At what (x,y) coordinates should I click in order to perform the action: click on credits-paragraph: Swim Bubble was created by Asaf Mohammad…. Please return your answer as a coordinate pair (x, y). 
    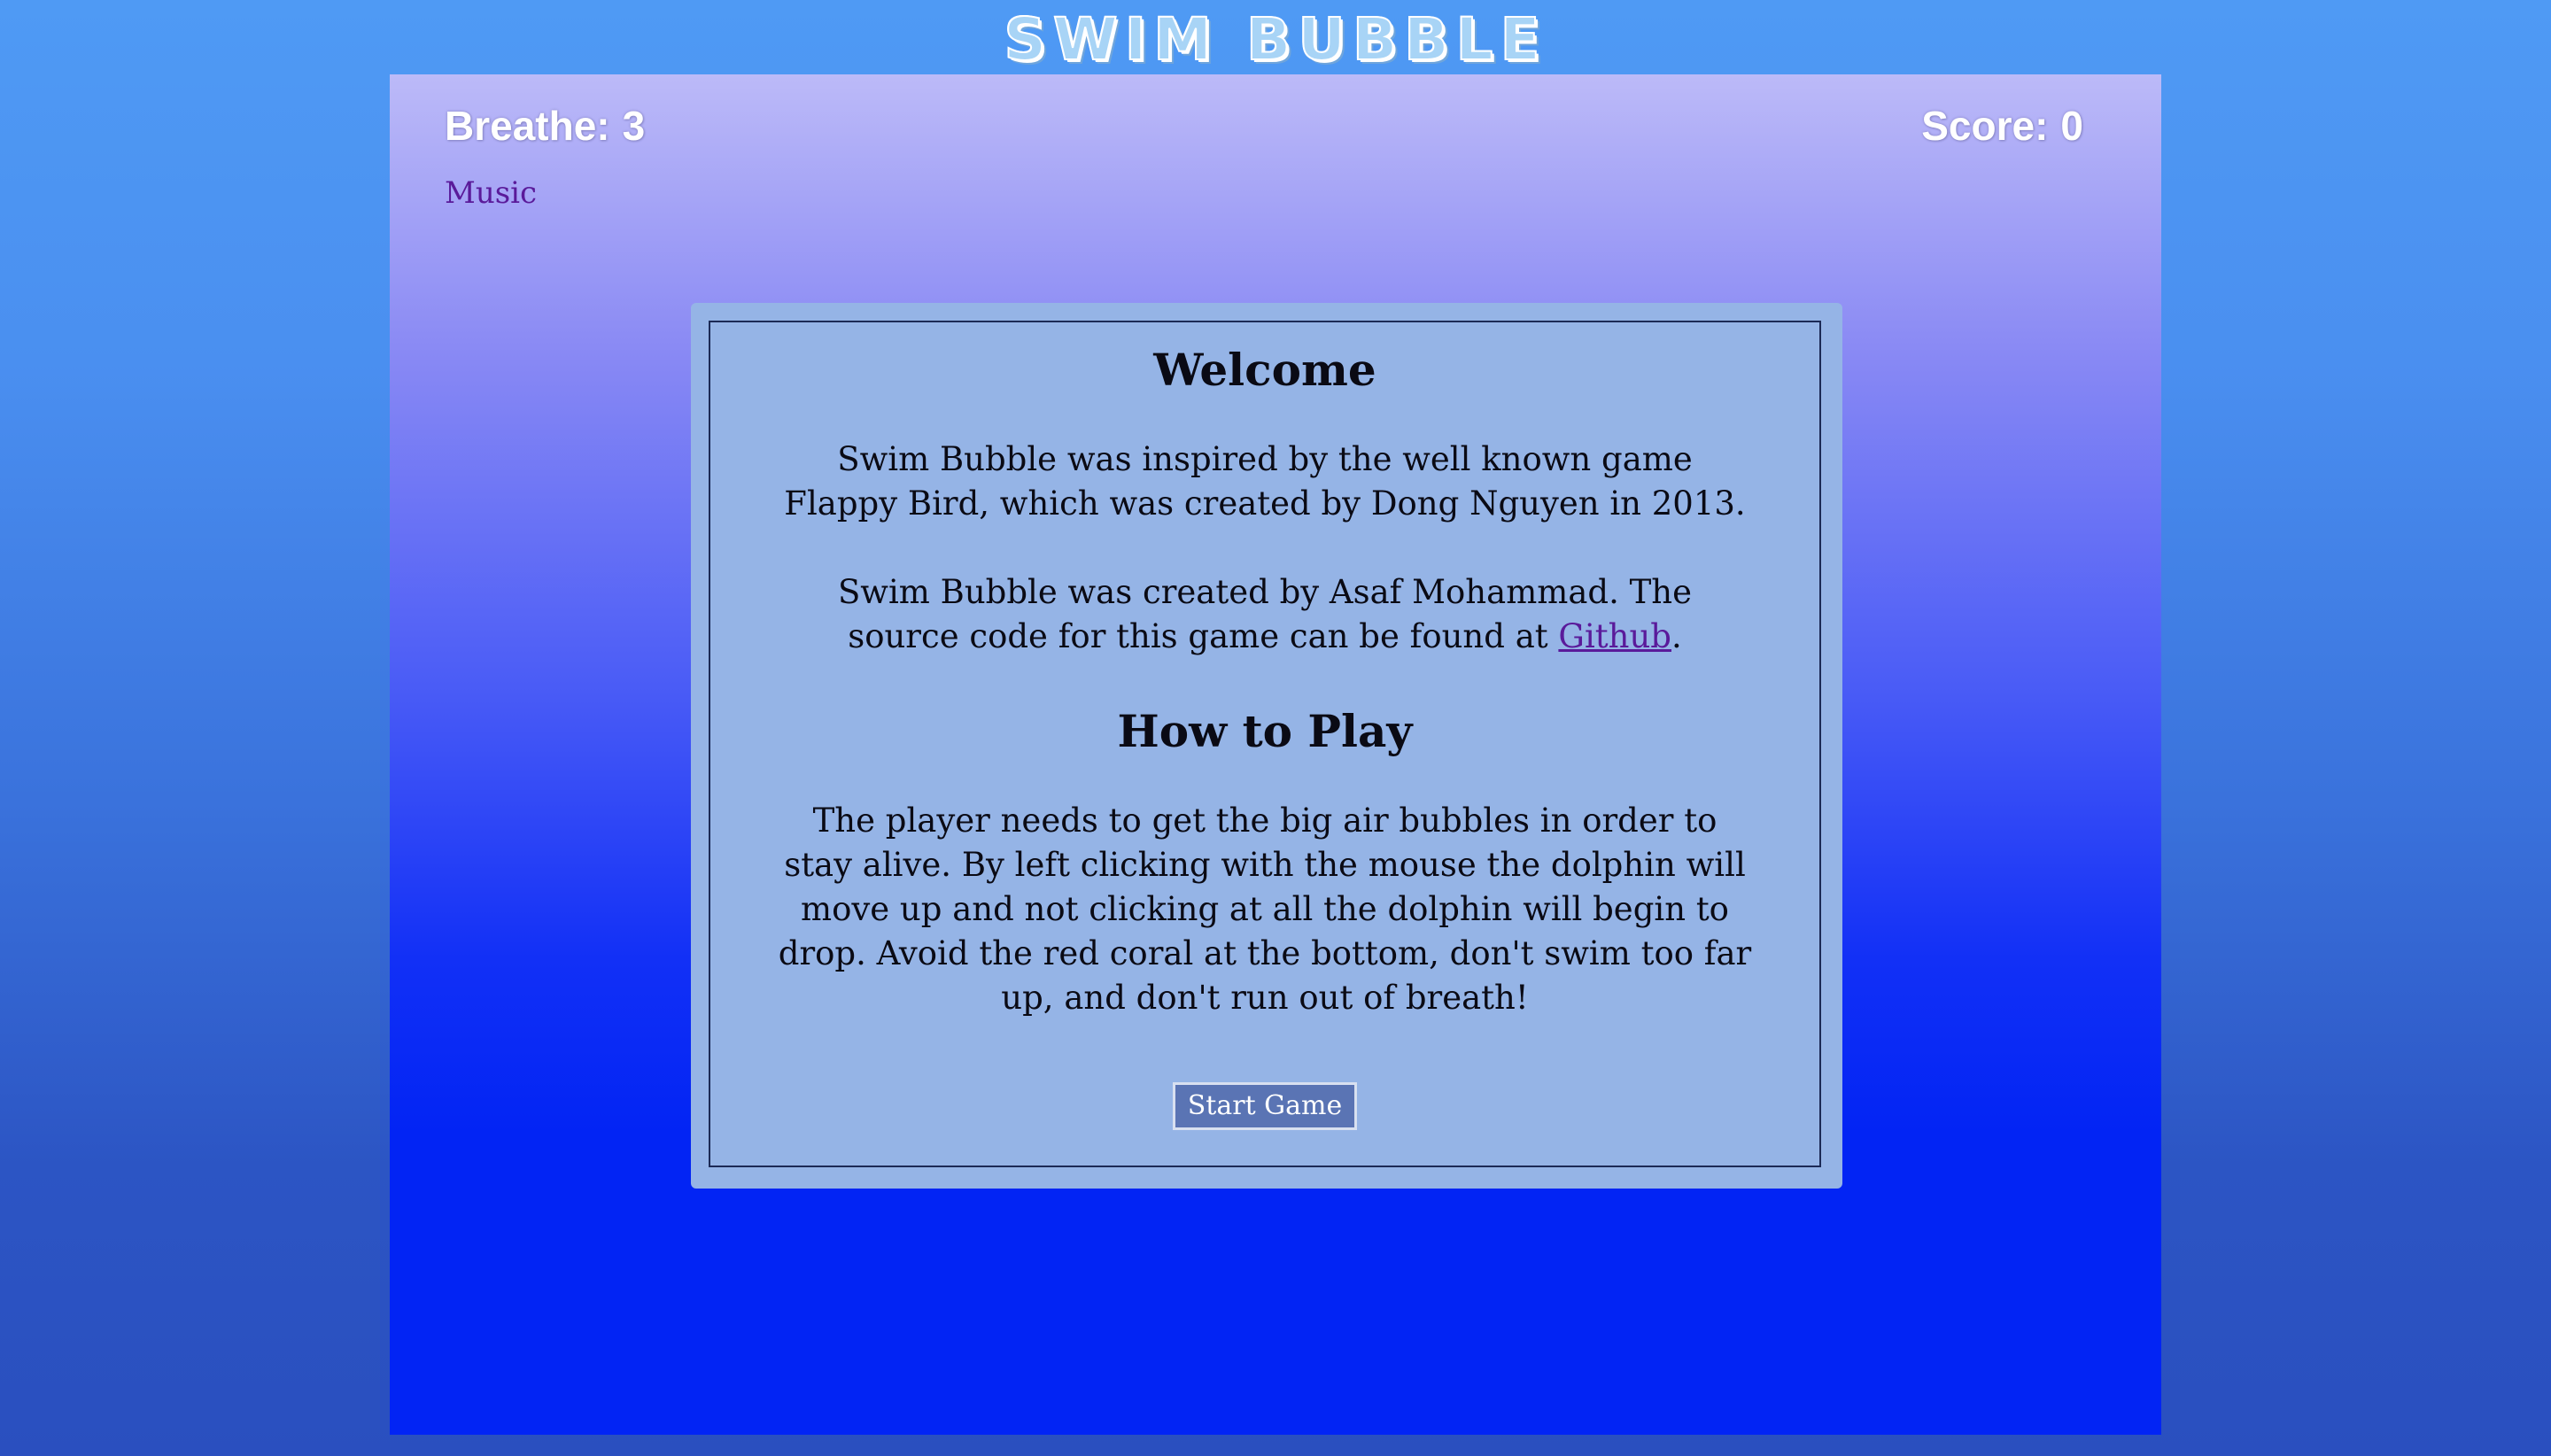
    Looking at the image, I should click on (1265, 614).